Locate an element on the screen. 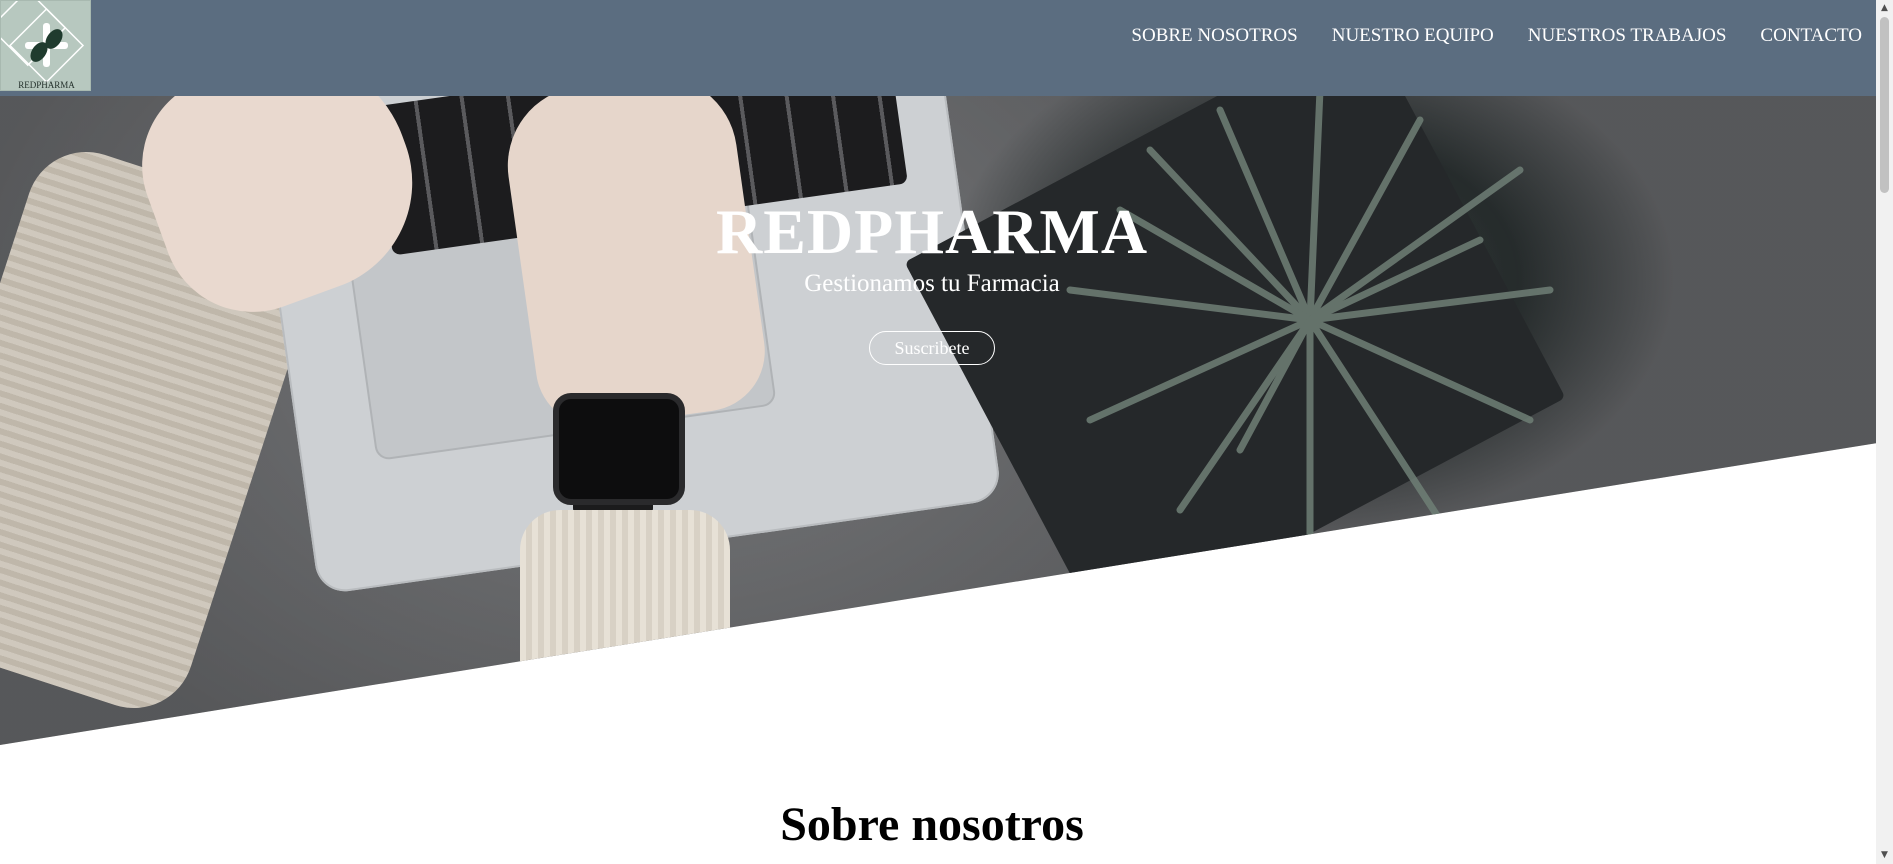  vertical-scrollbar: ▲ ▼ is located at coordinates (1884, 432).